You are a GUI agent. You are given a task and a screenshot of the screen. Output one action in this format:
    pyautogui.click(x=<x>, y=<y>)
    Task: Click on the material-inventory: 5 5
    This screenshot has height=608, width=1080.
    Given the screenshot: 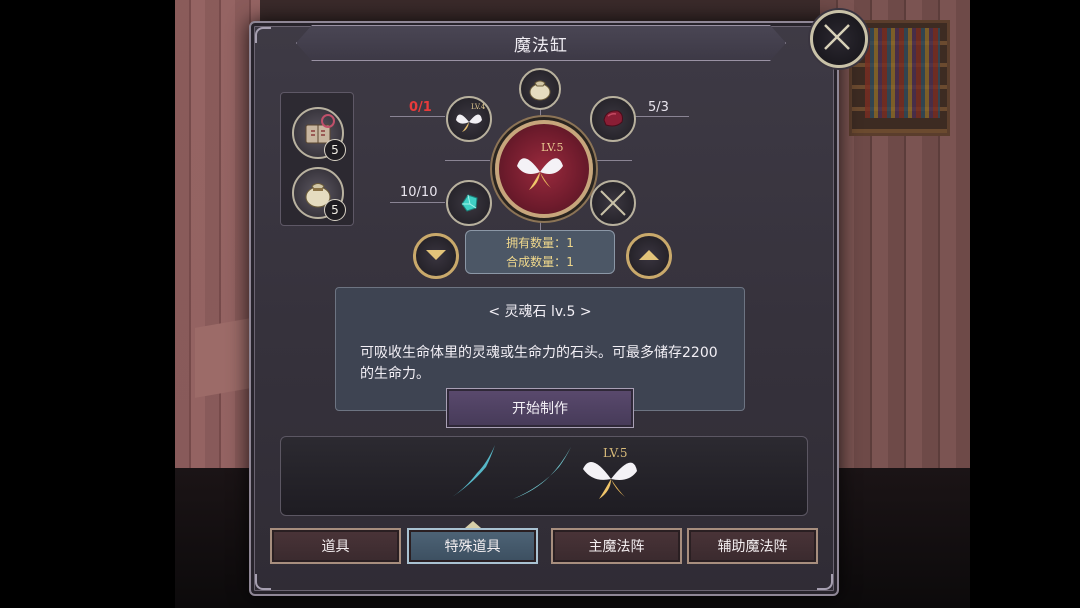 What is the action you would take?
    pyautogui.click(x=317, y=159)
    